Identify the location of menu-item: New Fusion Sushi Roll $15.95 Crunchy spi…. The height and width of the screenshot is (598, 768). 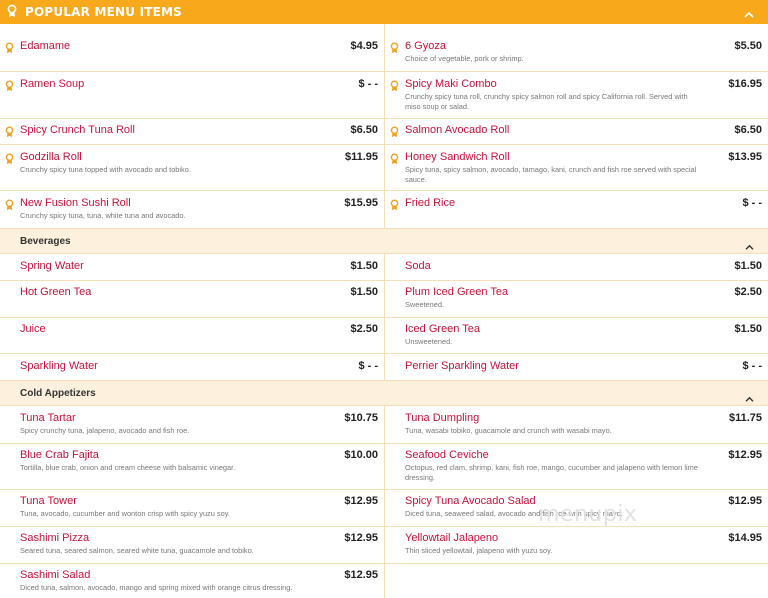
(192, 208).